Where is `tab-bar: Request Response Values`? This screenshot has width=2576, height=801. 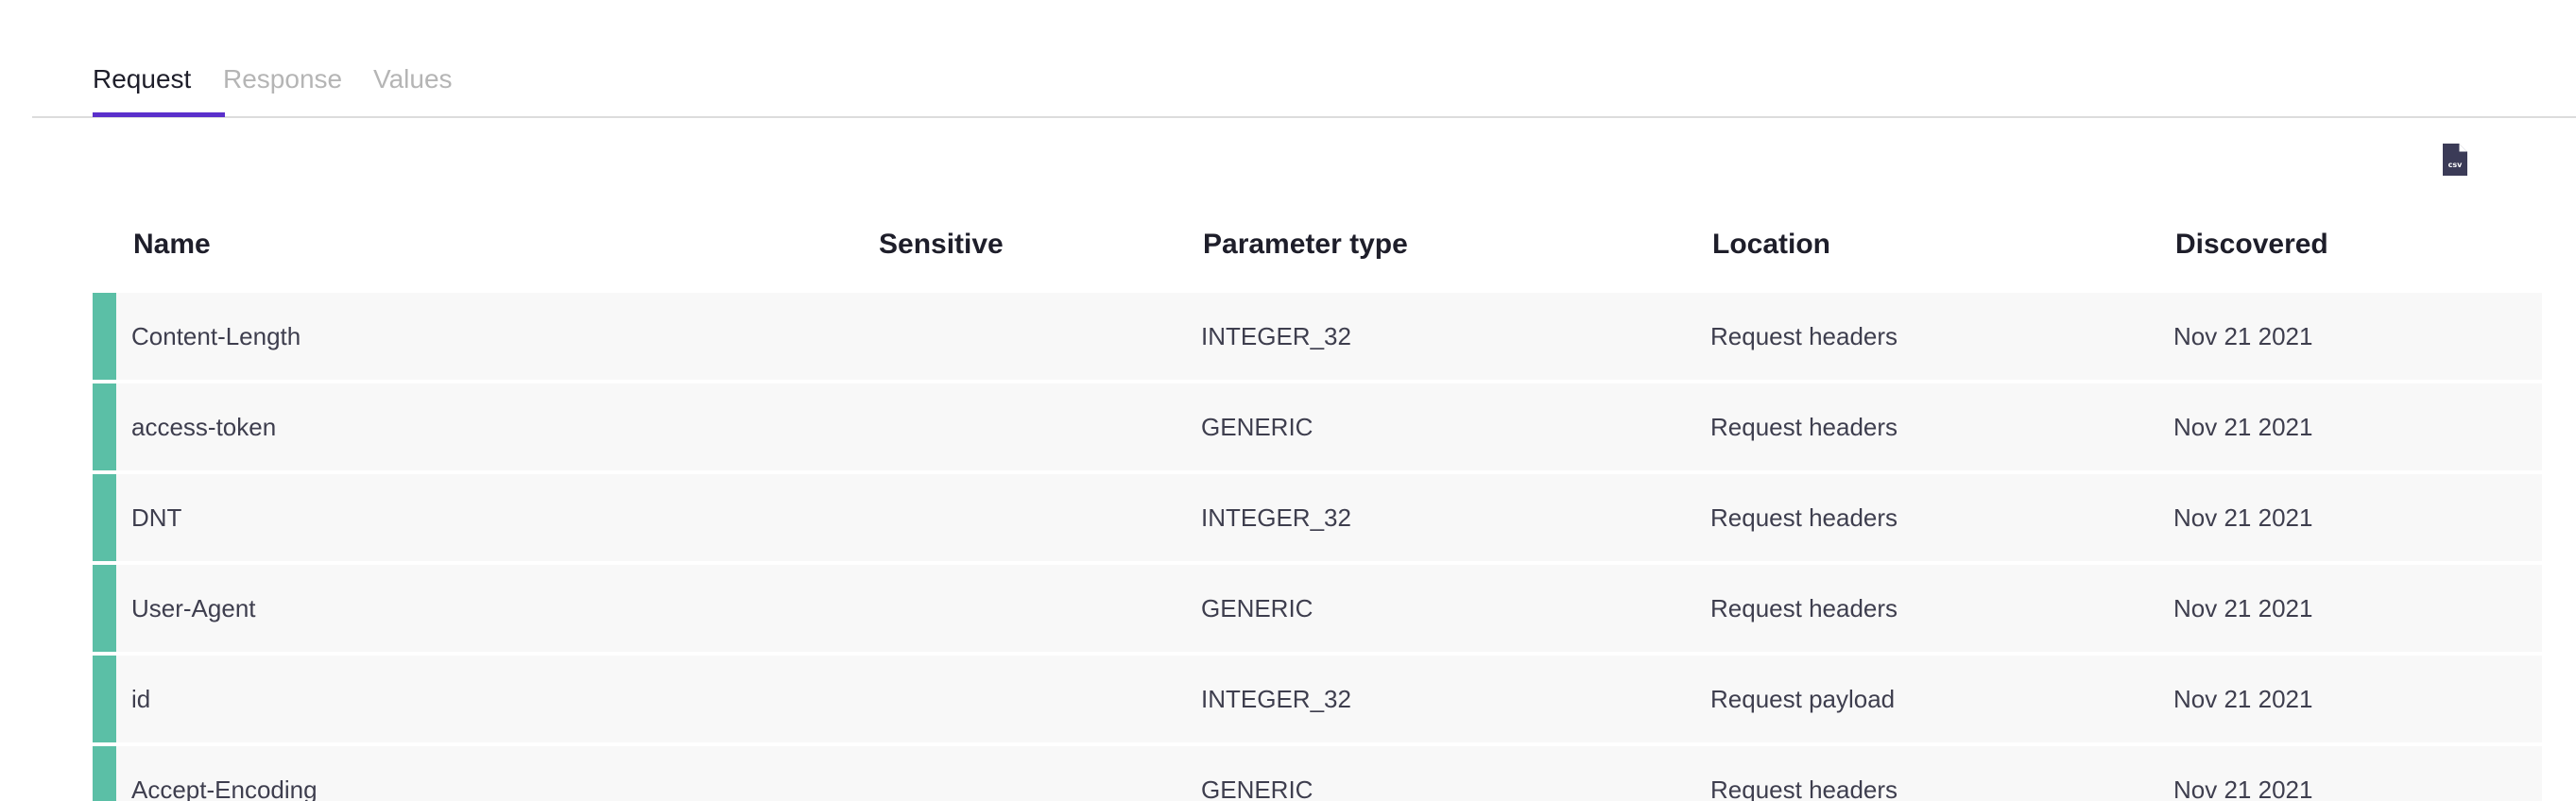 tab-bar: Request Response Values is located at coordinates (1304, 59).